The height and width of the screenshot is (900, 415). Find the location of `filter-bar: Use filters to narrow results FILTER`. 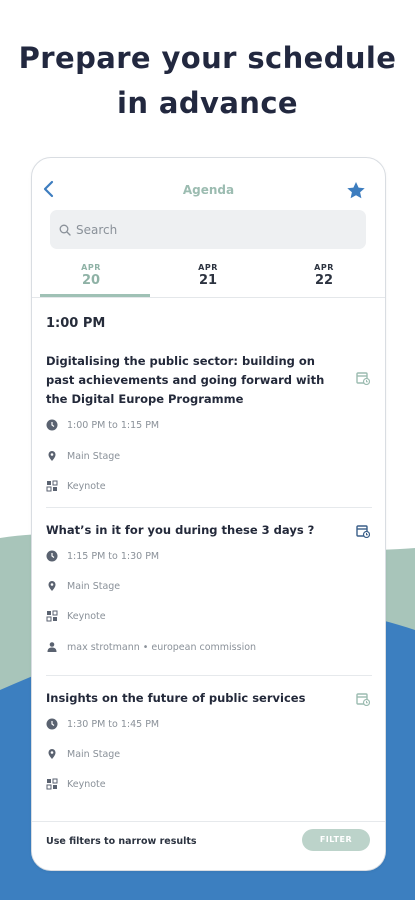

filter-bar: Use filters to narrow results FILTER is located at coordinates (208, 845).